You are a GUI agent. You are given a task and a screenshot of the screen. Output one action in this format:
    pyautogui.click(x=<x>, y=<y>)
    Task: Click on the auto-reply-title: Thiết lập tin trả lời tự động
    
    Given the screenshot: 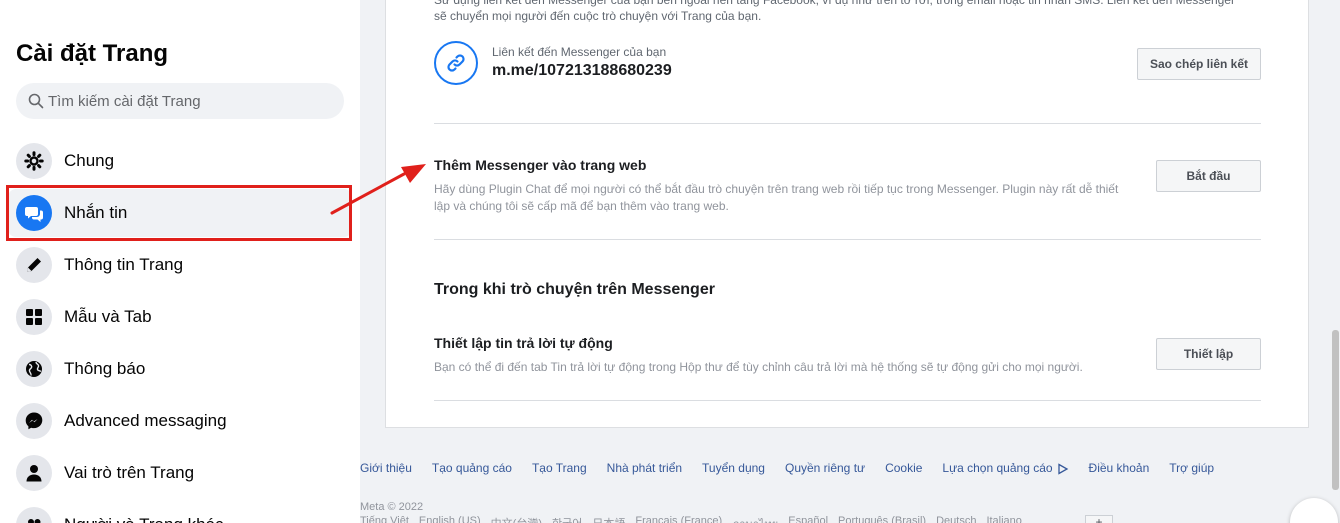 What is the action you would take?
    pyautogui.click(x=523, y=343)
    